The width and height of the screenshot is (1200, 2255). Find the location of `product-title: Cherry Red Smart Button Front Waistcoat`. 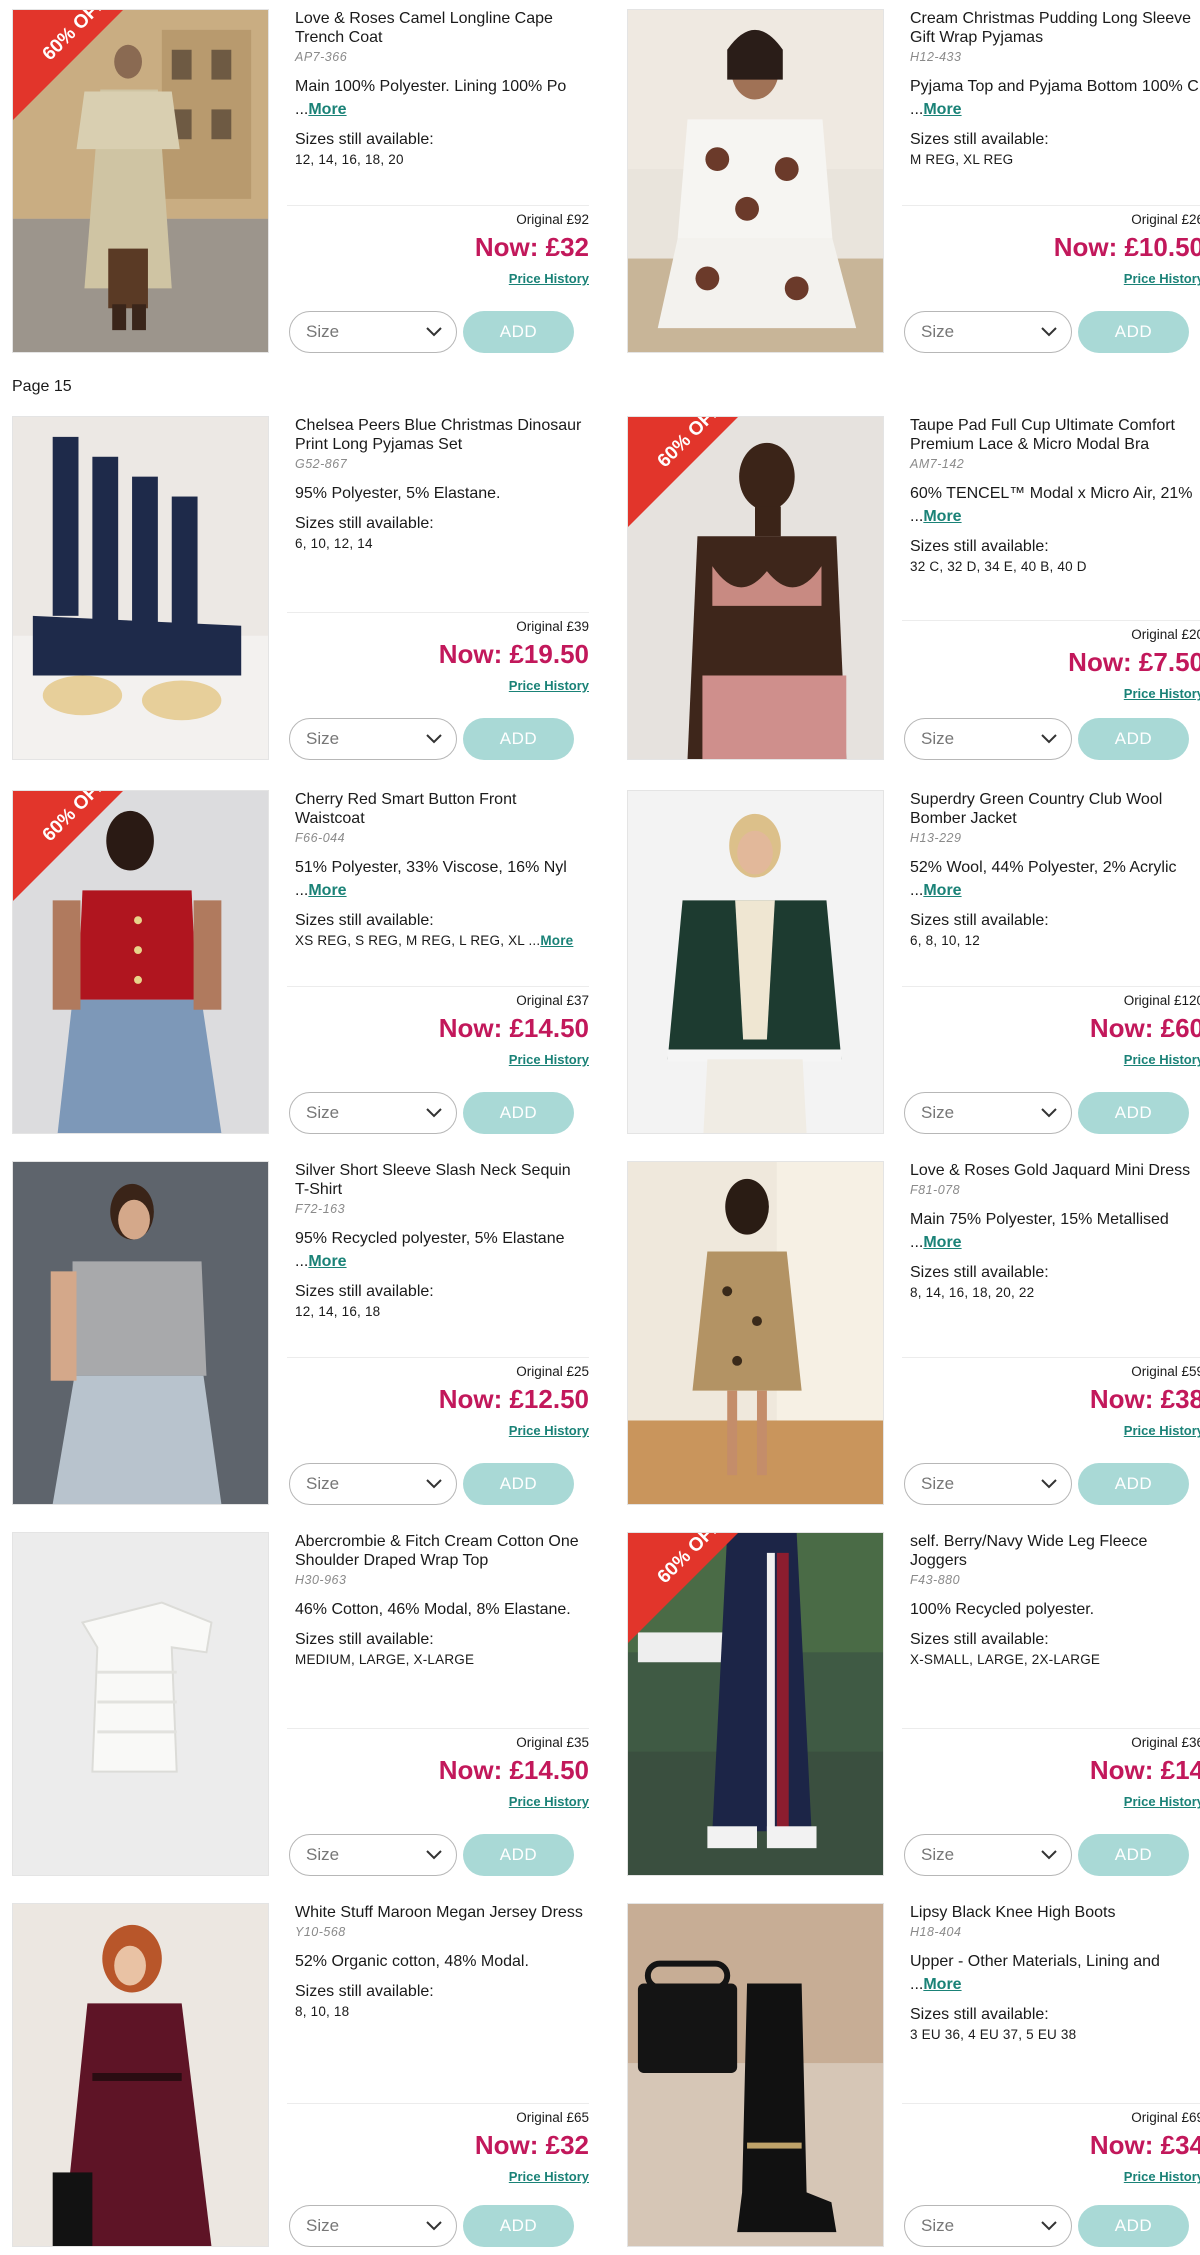

product-title: Cherry Red Smart Button Front Waistcoat is located at coordinates (442, 809).